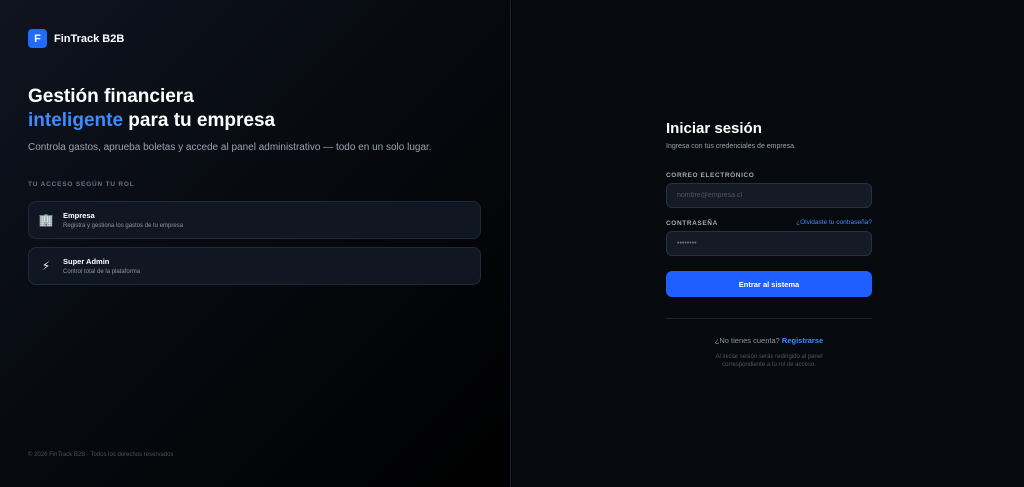 Image resolution: width=1024 pixels, height=487 pixels. What do you see at coordinates (769, 318) in the screenshot?
I see `divider` at bounding box center [769, 318].